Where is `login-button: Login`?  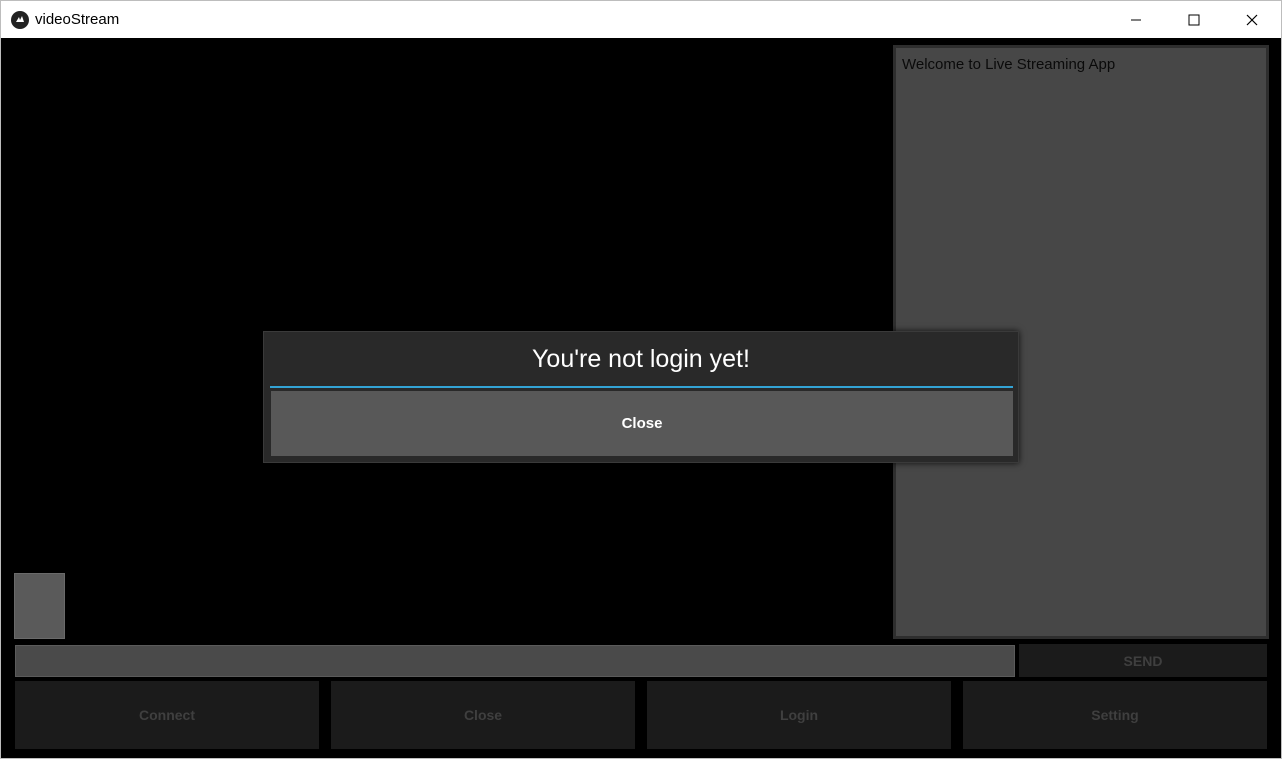
login-button: Login is located at coordinates (799, 715).